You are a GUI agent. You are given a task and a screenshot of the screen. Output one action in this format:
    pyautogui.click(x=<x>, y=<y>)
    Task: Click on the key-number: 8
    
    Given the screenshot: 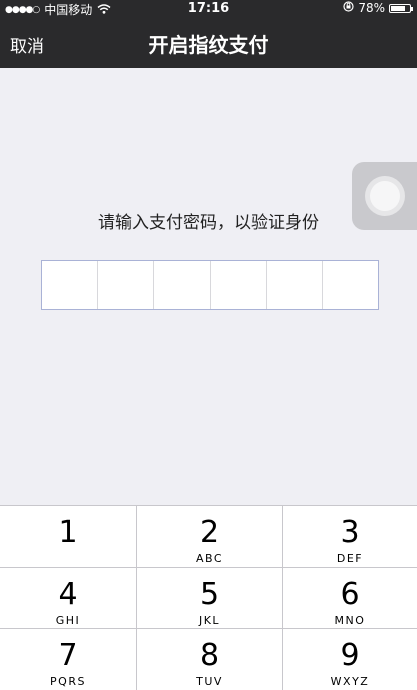 What is the action you would take?
    pyautogui.click(x=209, y=655)
    